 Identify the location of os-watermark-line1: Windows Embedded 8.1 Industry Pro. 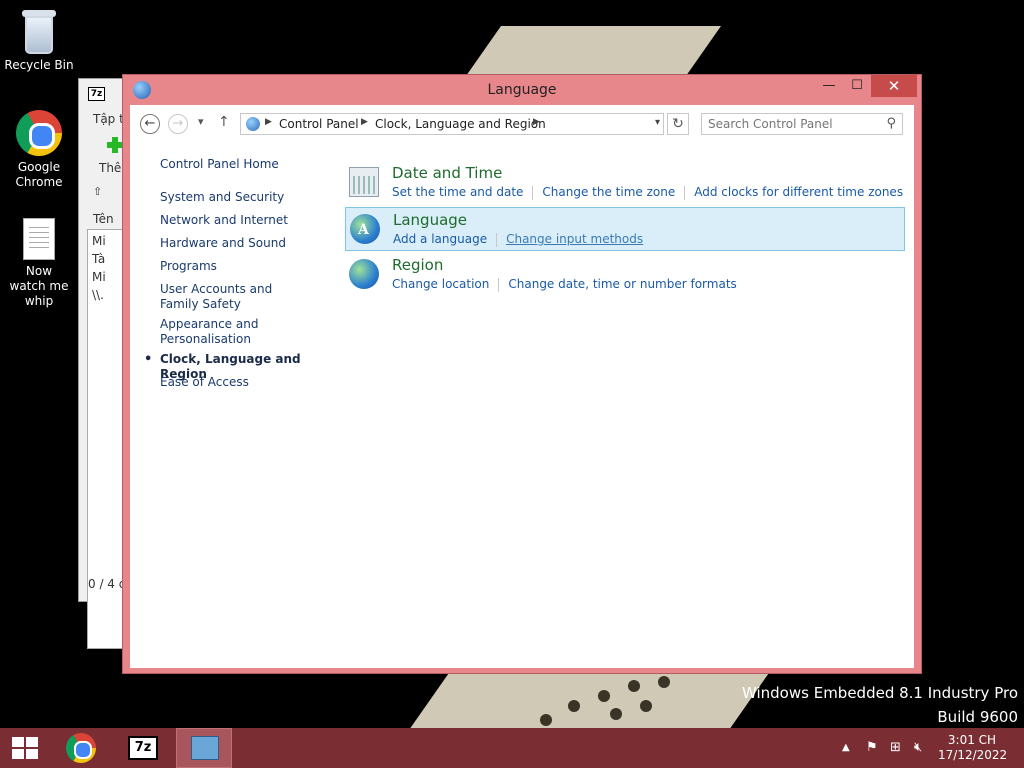
(879, 693).